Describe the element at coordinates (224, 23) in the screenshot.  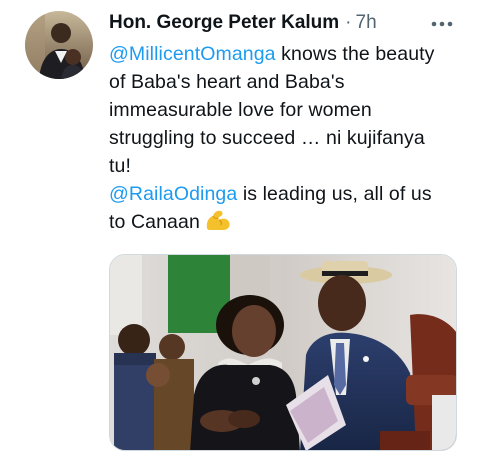
I see `author-display-name: Hon. George Peter Kalum` at that location.